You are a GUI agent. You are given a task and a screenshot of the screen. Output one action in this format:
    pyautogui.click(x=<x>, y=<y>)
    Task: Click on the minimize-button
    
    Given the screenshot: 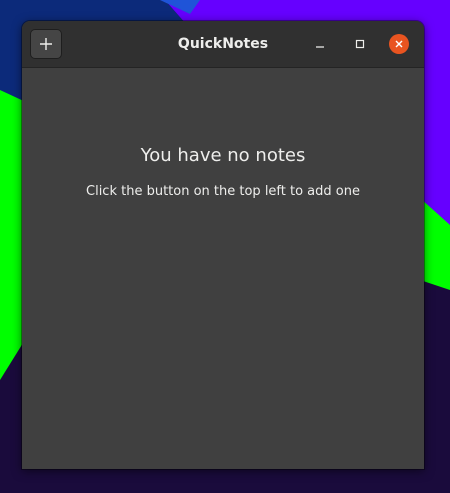 What is the action you would take?
    pyautogui.click(x=320, y=44)
    